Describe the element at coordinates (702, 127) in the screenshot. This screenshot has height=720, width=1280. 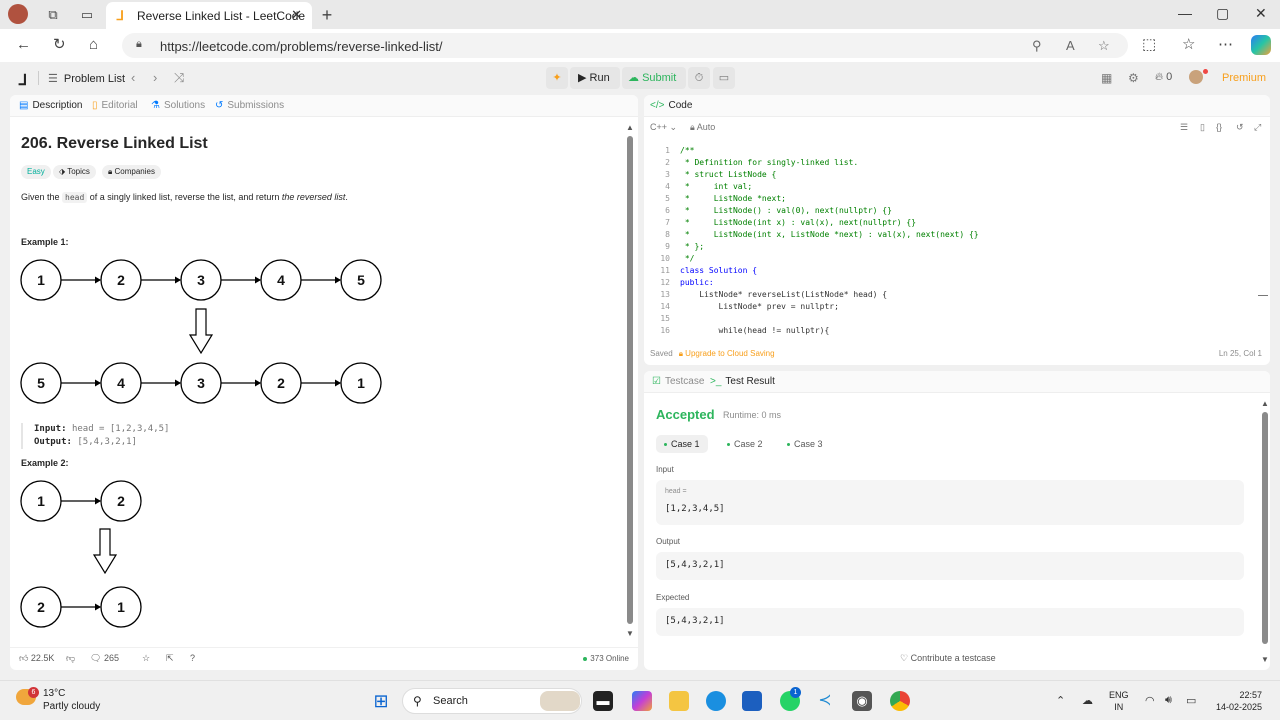
I see `auto-mode-toggle: 🔒︎ Auto` at that location.